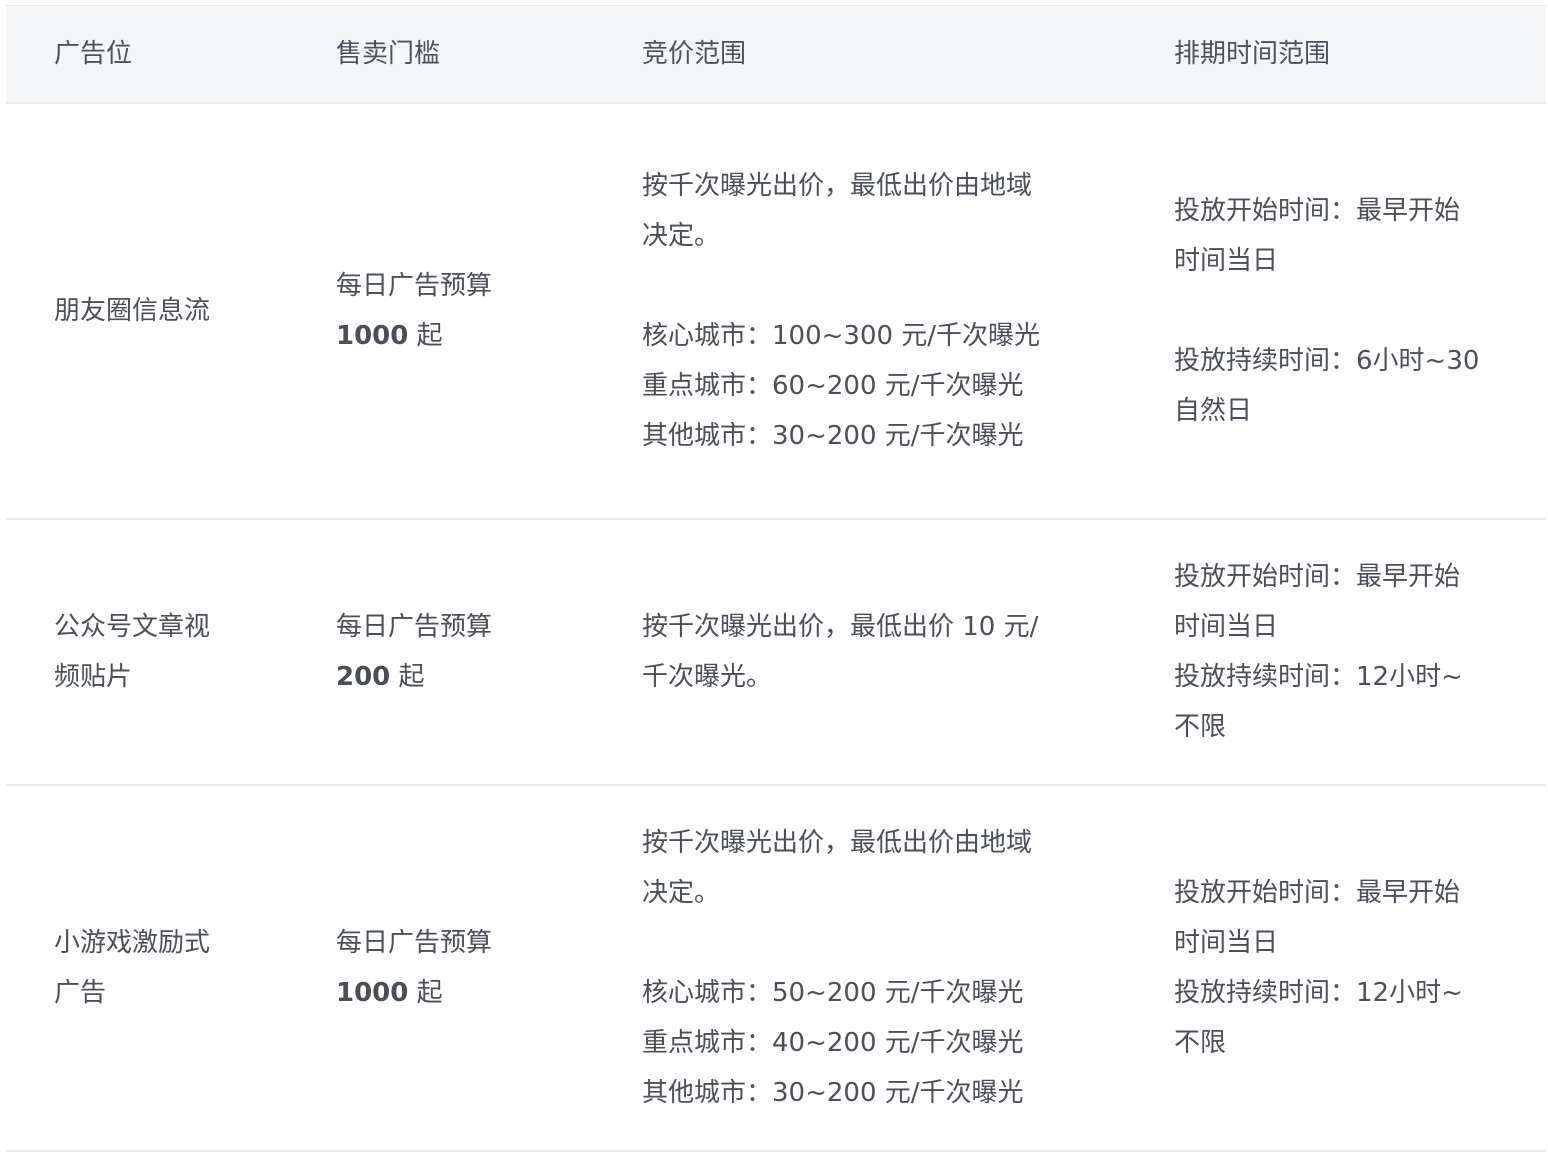  Describe the element at coordinates (132, 627) in the screenshot. I see `ad-position-text: 公众号文章视` at that location.